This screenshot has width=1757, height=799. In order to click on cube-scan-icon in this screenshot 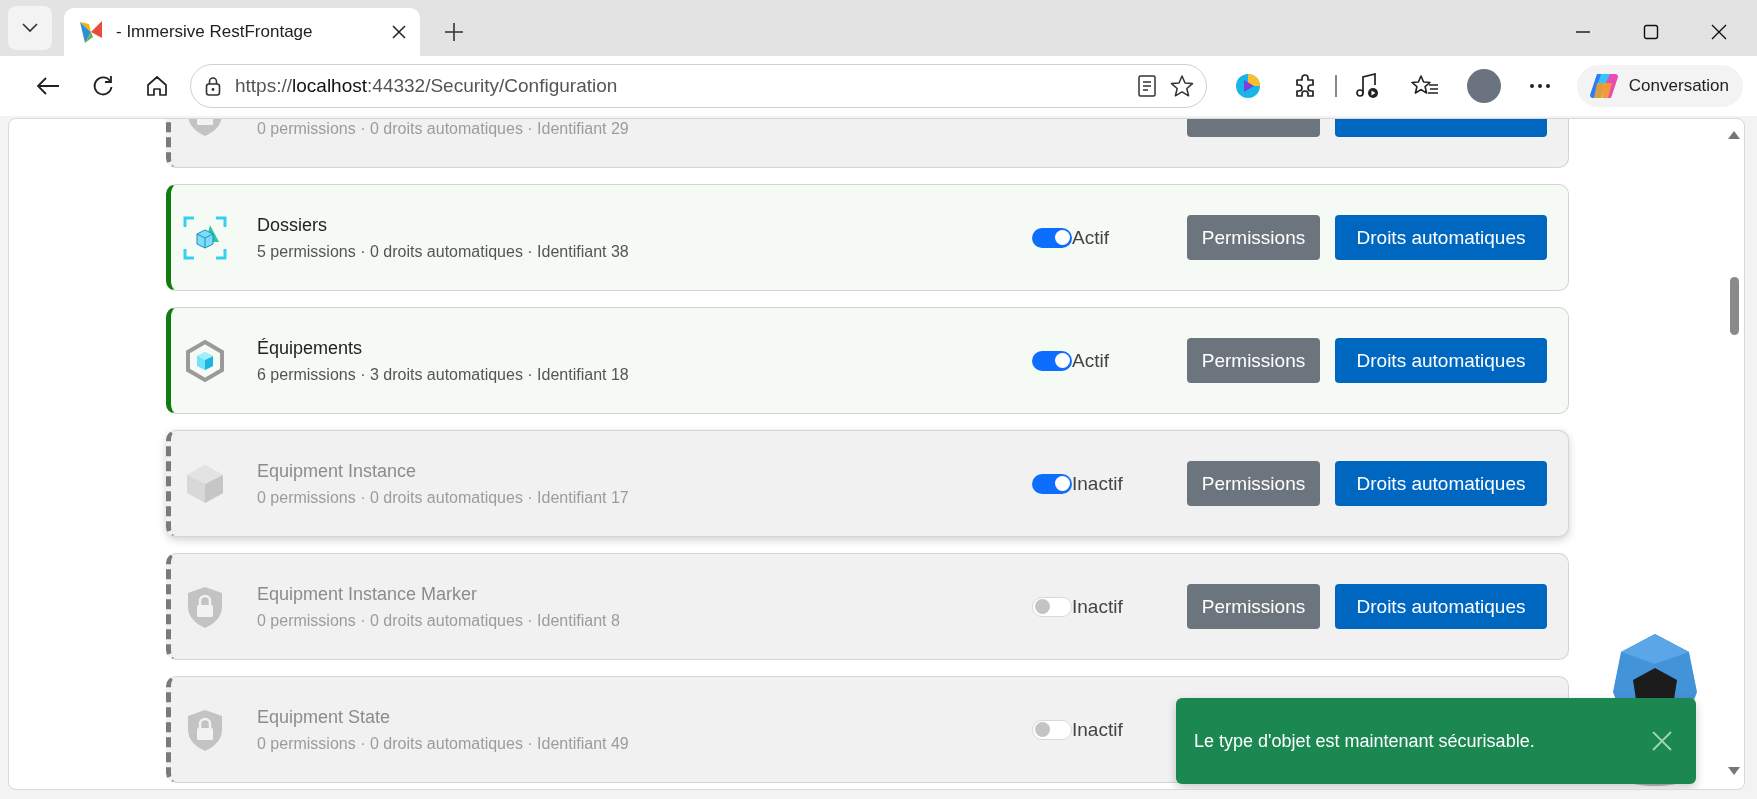, I will do `click(205, 237)`.